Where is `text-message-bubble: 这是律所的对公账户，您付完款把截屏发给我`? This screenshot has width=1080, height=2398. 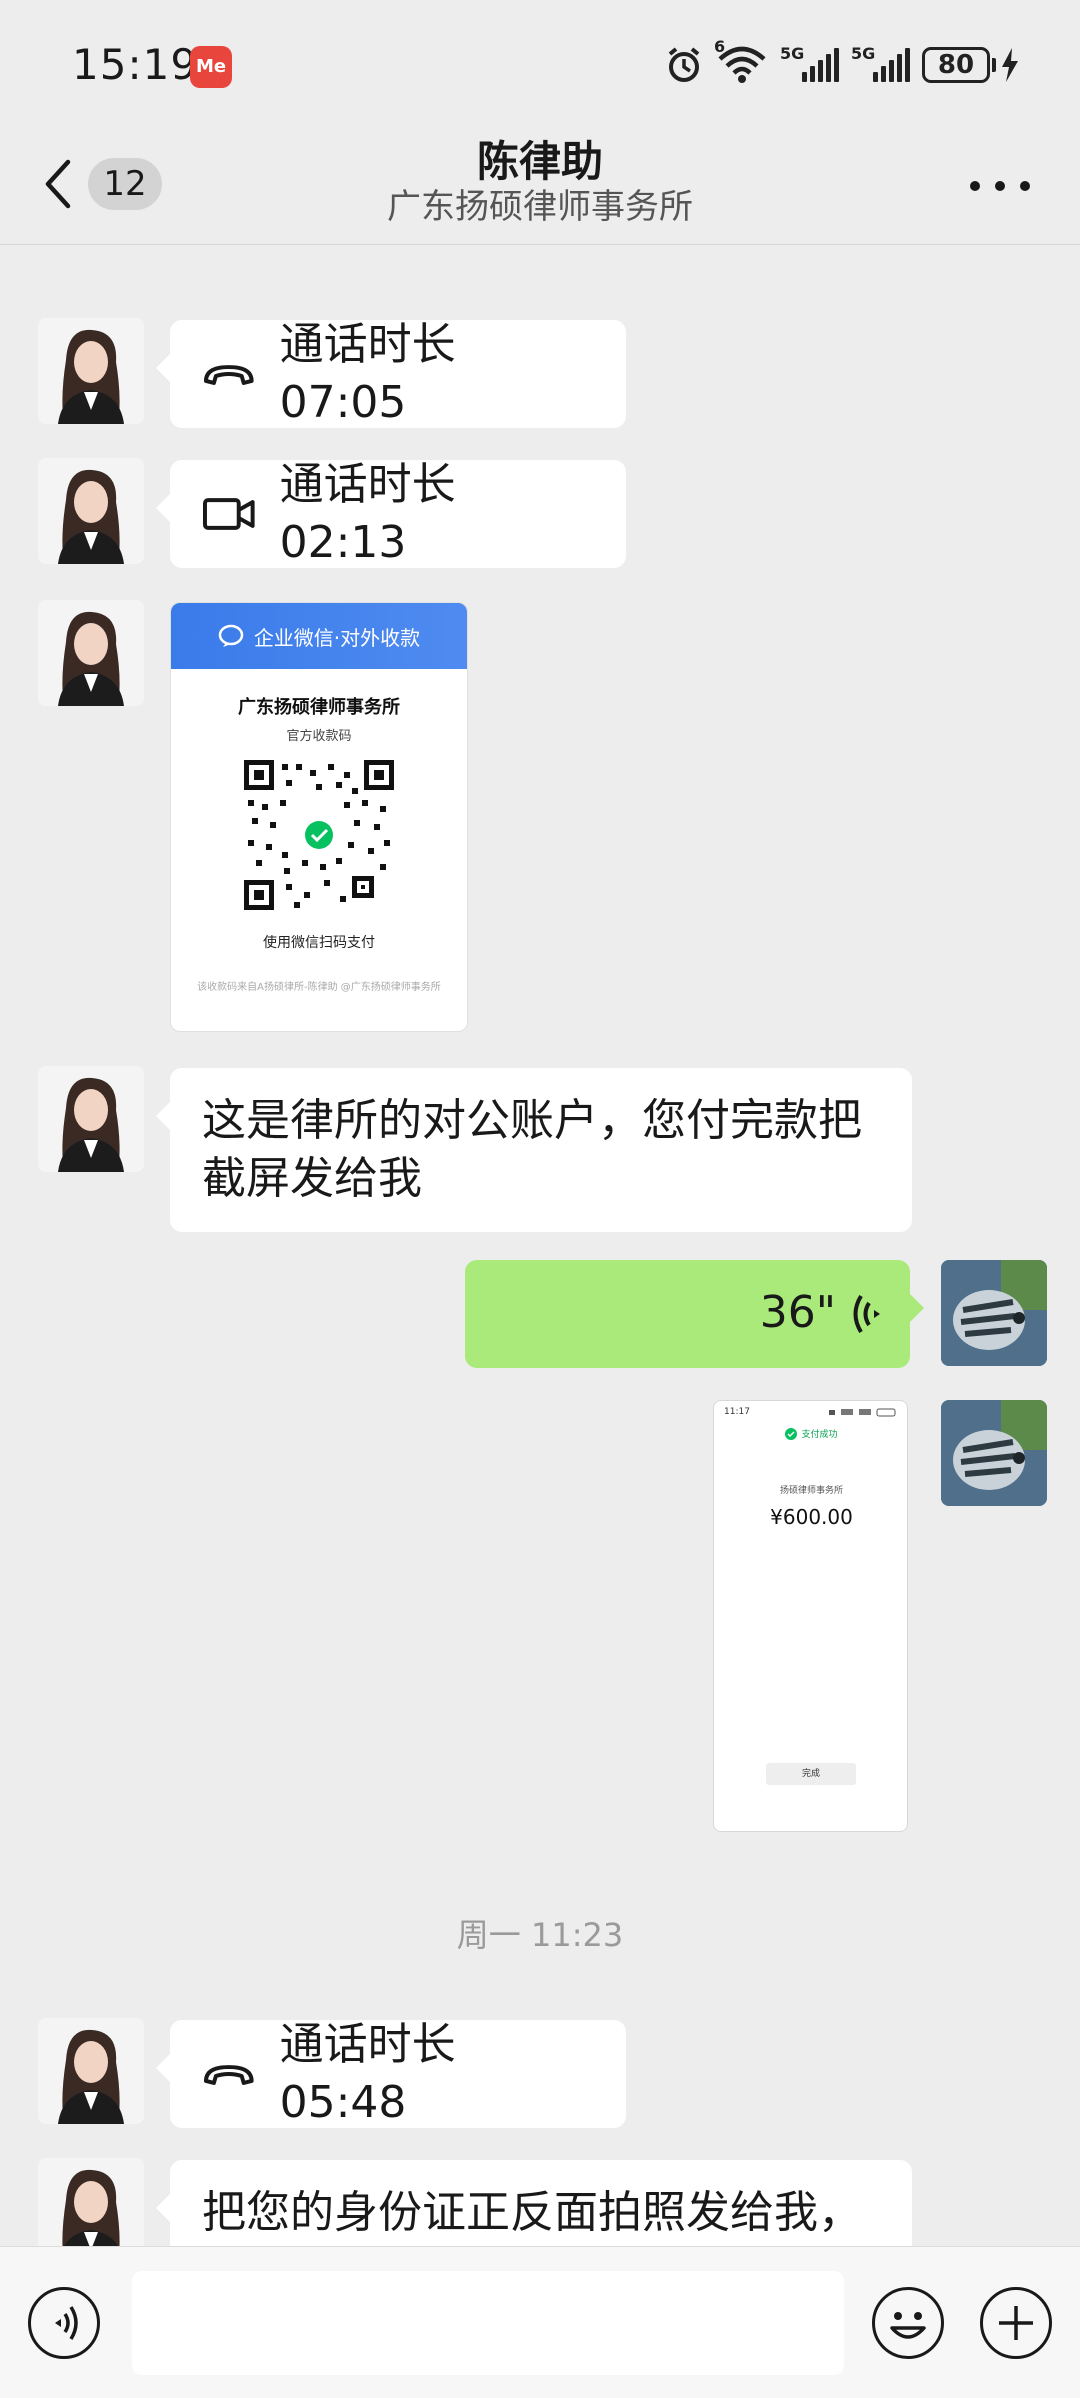 text-message-bubble: 这是律所的对公账户，您付完款把截屏发给我 is located at coordinates (534, 1150).